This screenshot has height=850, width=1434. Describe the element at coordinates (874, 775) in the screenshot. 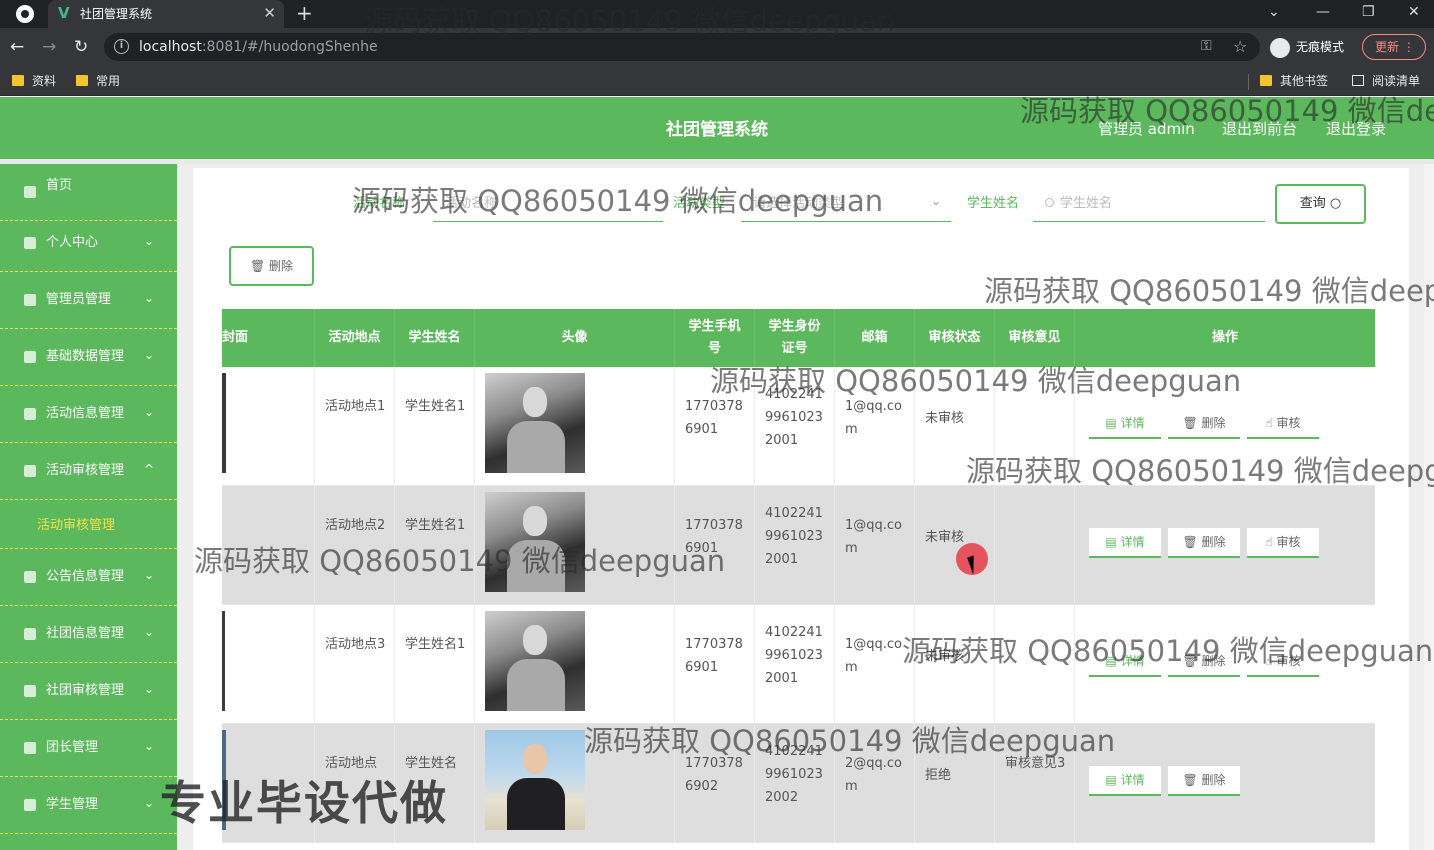

I see `email-cell: 2@qq.com` at that location.